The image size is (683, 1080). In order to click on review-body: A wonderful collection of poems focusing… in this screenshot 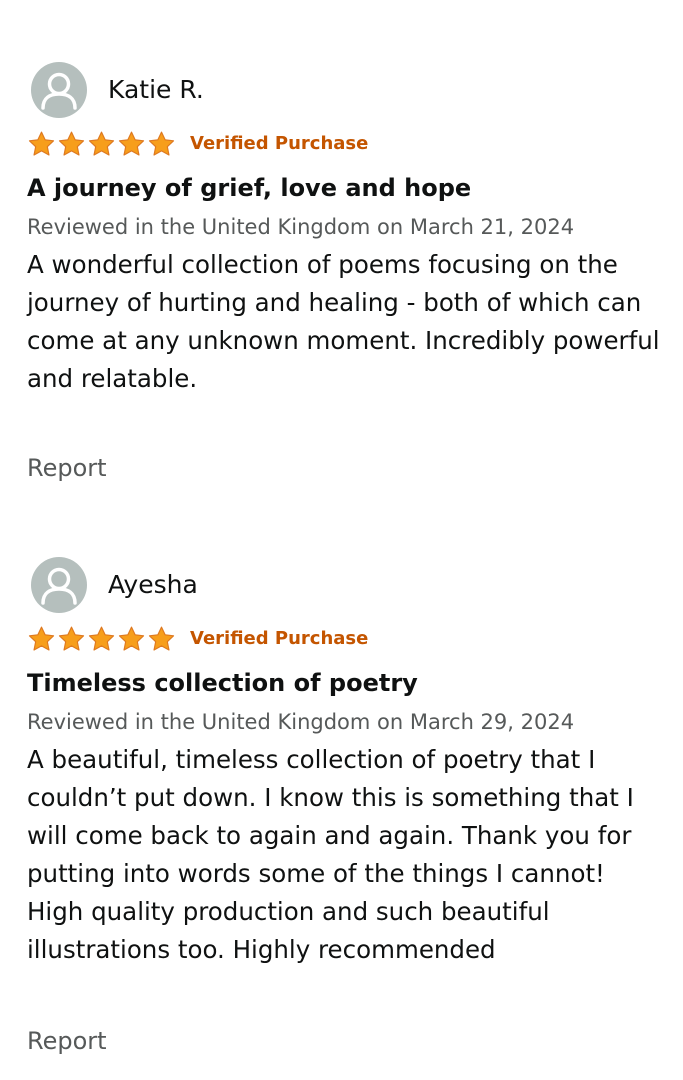, I will do `click(343, 321)`.